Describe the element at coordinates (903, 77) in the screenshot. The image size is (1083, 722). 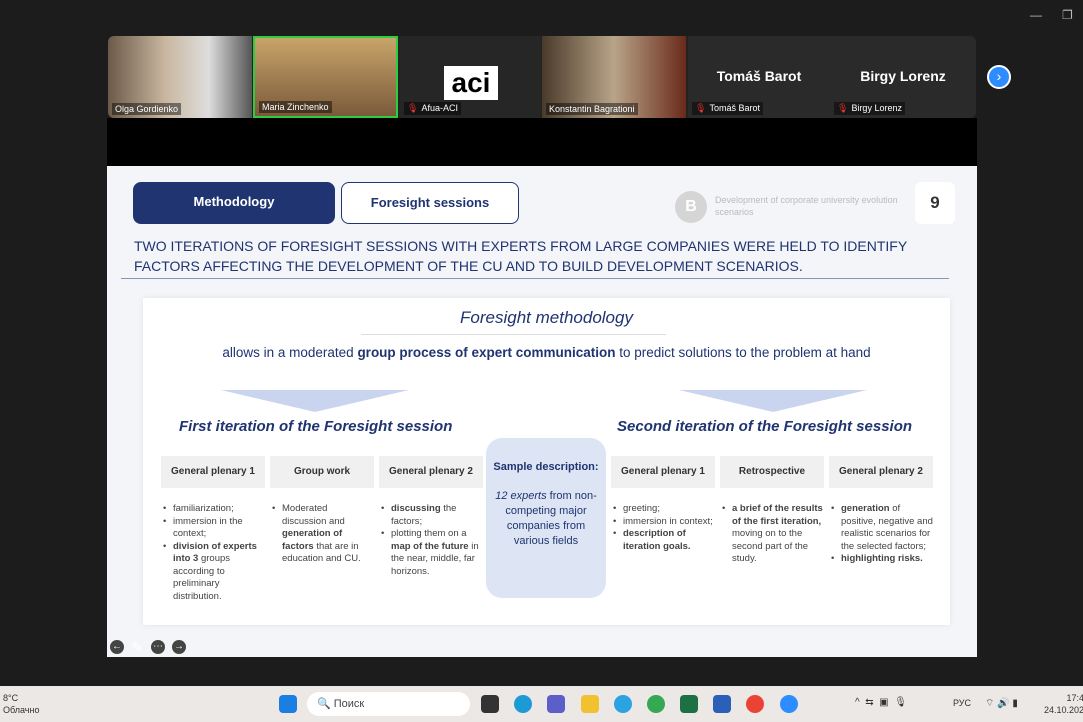
I see `participant-tile: Birgy Lorenz 🎙 Birgy Lorenz` at that location.